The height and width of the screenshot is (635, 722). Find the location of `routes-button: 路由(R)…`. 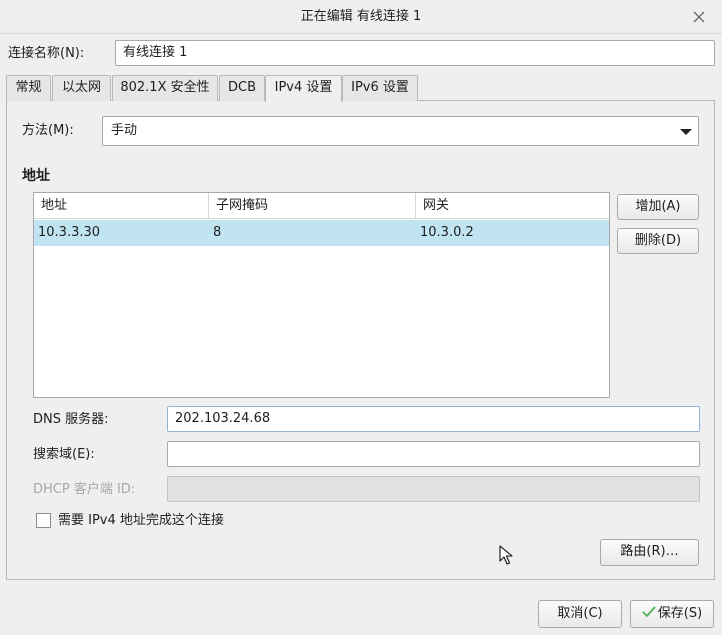

routes-button: 路由(R)… is located at coordinates (649, 552).